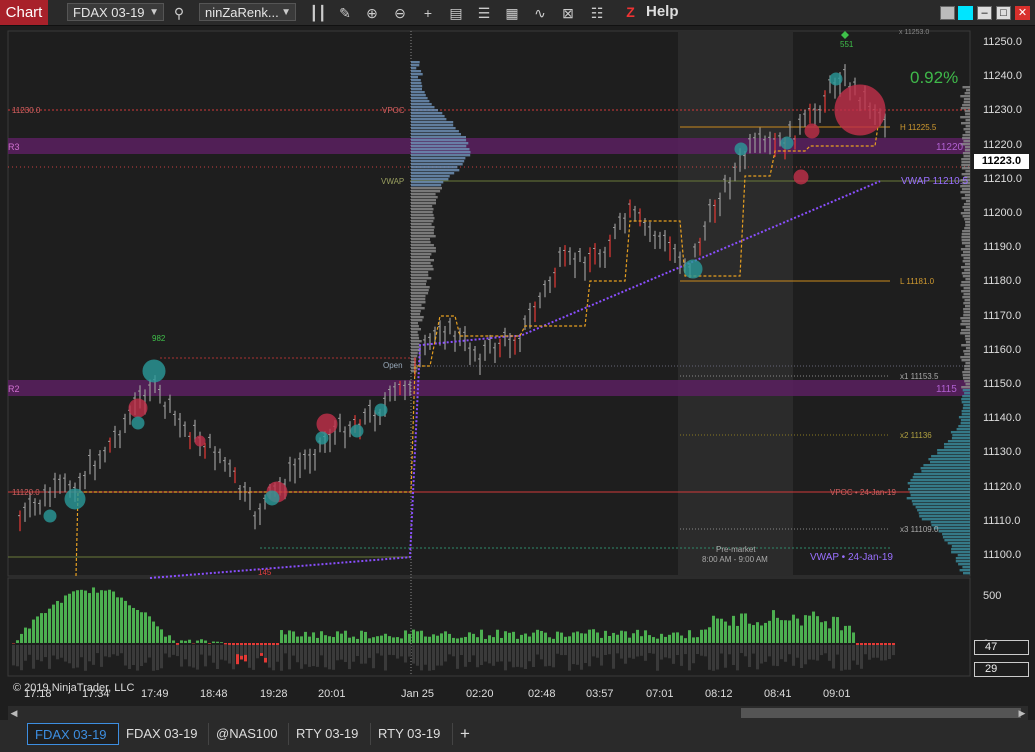 This screenshot has height=752, width=1035. Describe the element at coordinates (1022, 13) in the screenshot. I see `close-icon: ✕` at that location.